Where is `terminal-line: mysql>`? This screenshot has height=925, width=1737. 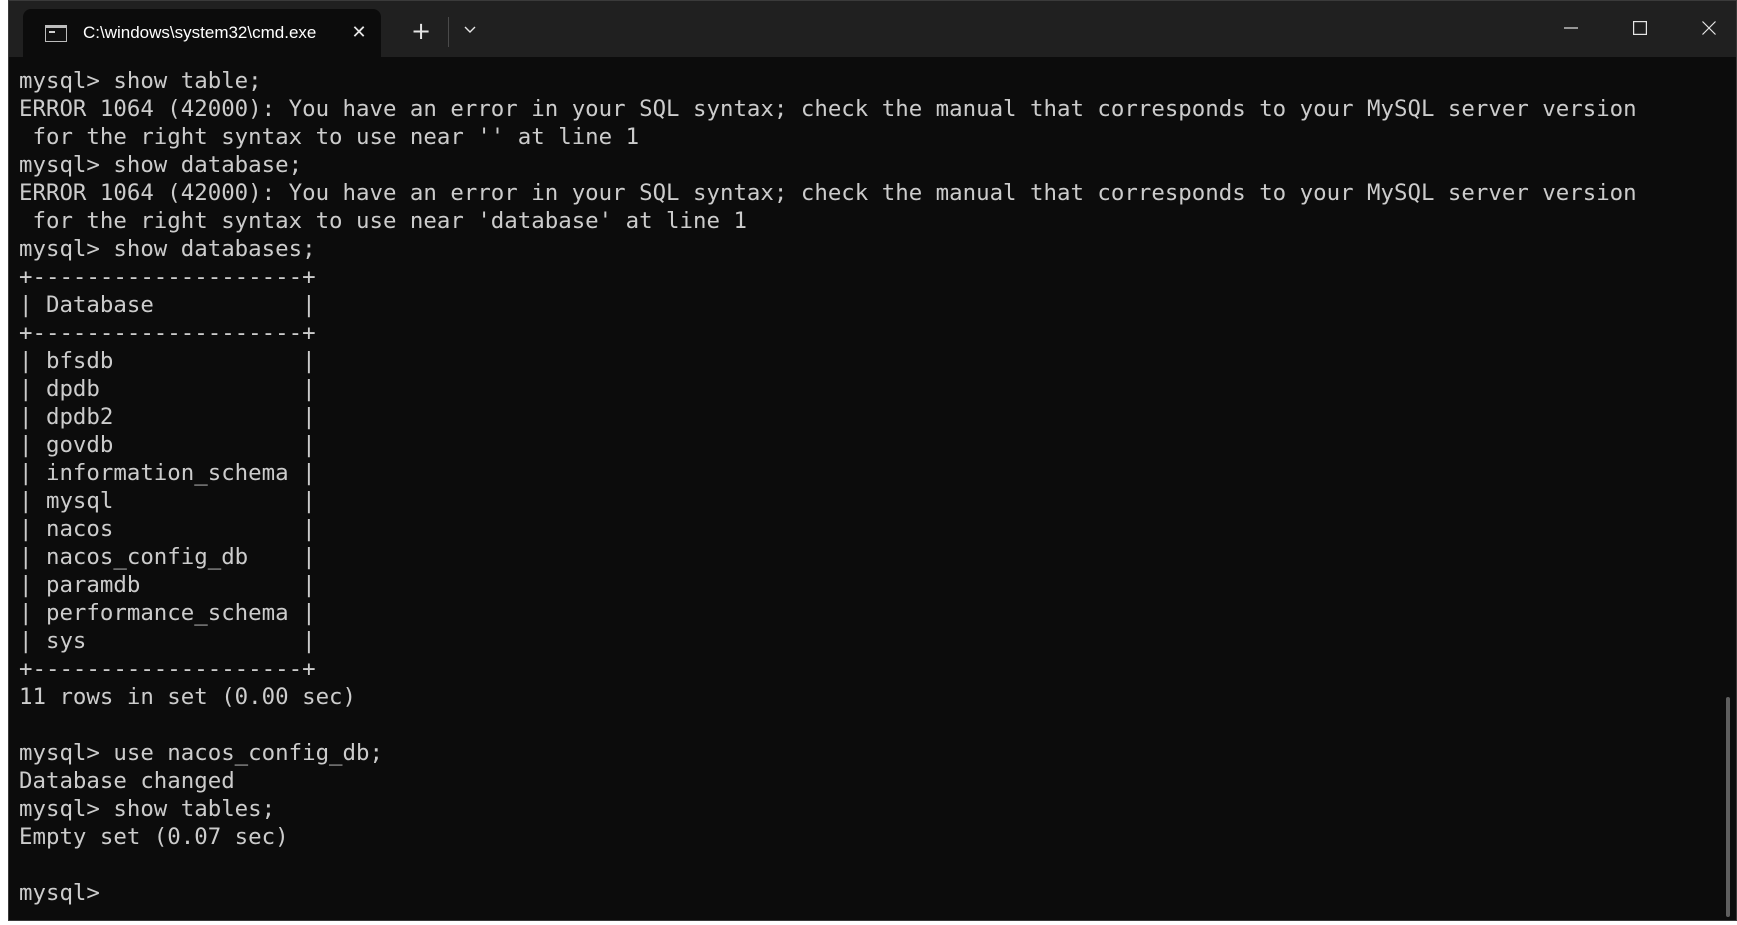
terminal-line: mysql> is located at coordinates (66, 893).